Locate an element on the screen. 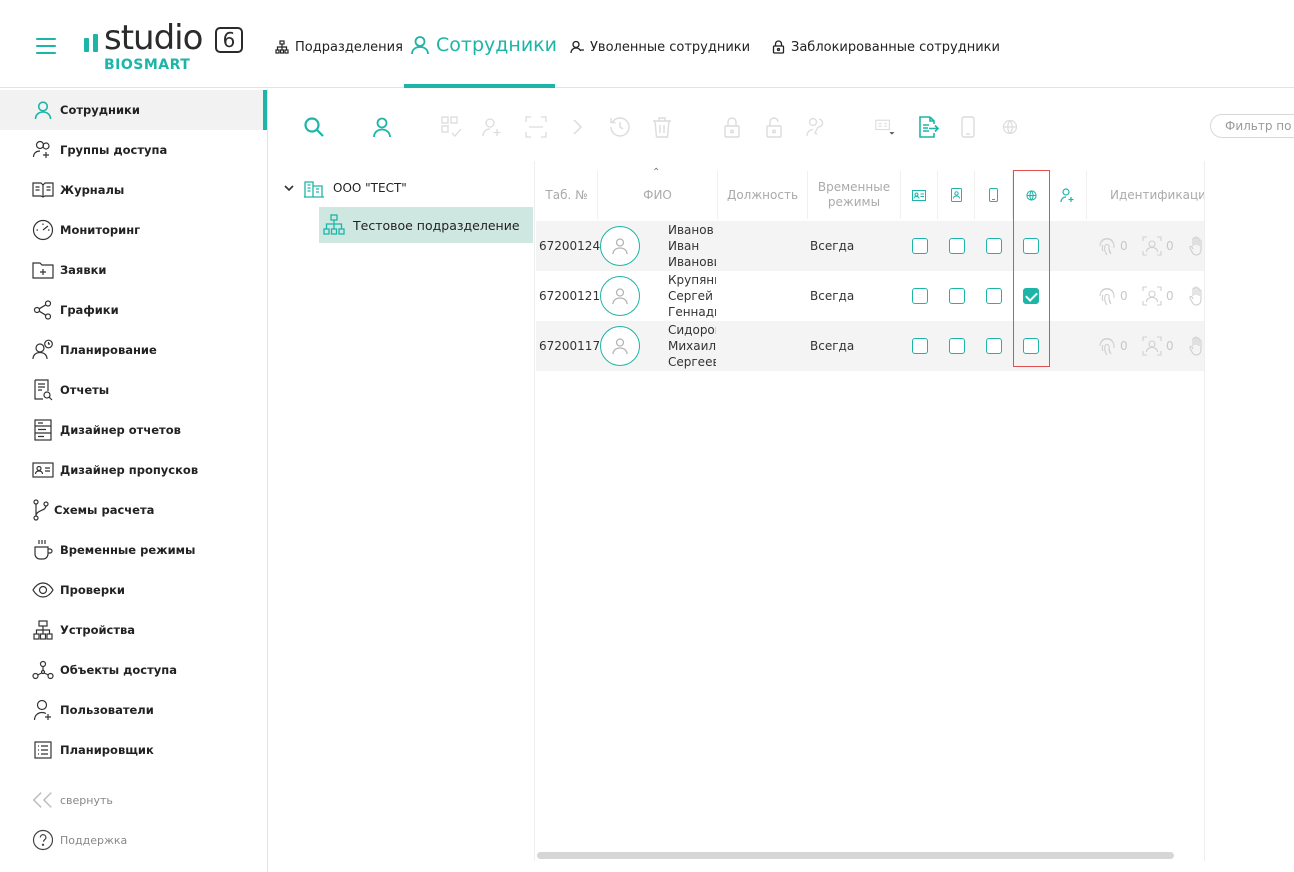 This screenshot has height=872, width=1294. col-header-card is located at coordinates (919, 195).